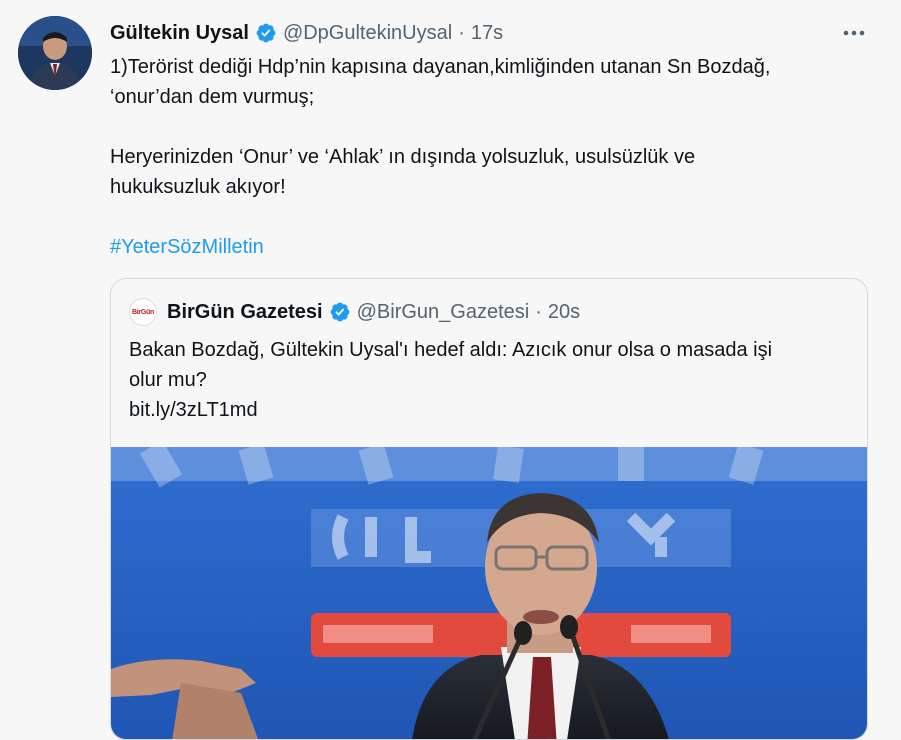 The width and height of the screenshot is (901, 740). Describe the element at coordinates (489, 410) in the screenshot. I see `quoted-link: bit.ly/3zLT1md` at that location.